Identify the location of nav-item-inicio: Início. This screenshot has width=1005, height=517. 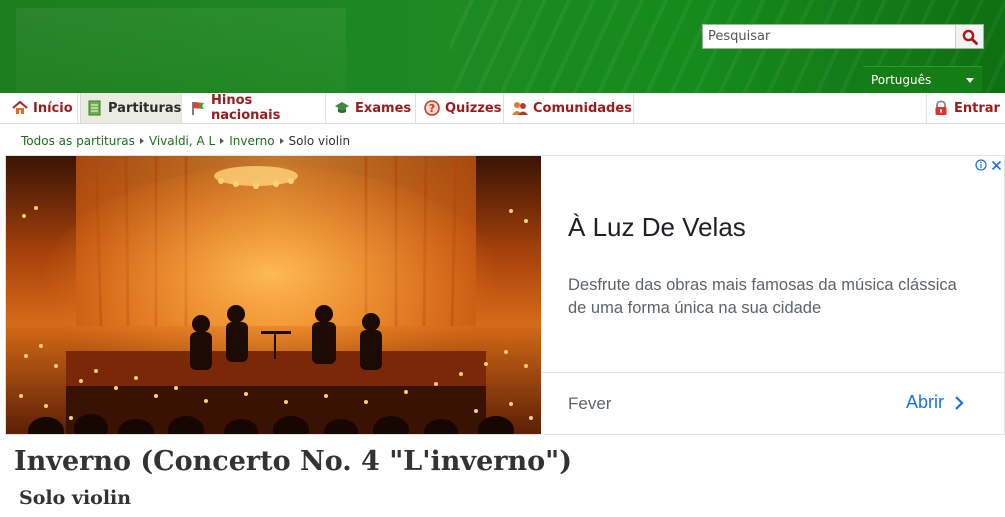
(42, 108).